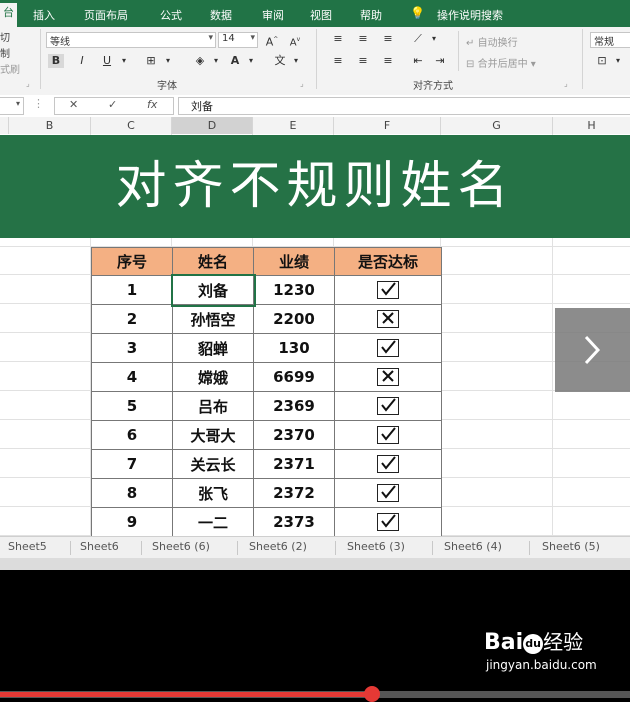  I want to click on format-painter-button: 式刷, so click(10, 68).